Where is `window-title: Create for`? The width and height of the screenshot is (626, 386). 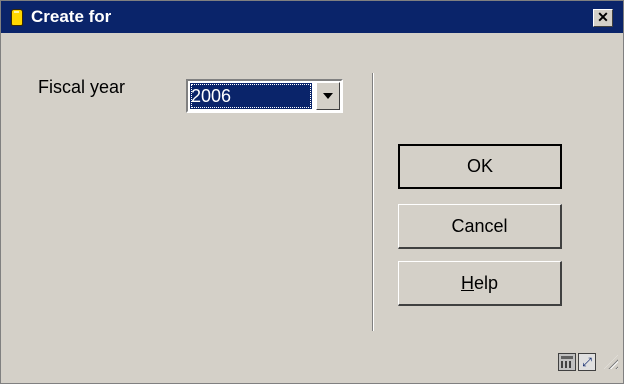
window-title: Create for is located at coordinates (71, 16).